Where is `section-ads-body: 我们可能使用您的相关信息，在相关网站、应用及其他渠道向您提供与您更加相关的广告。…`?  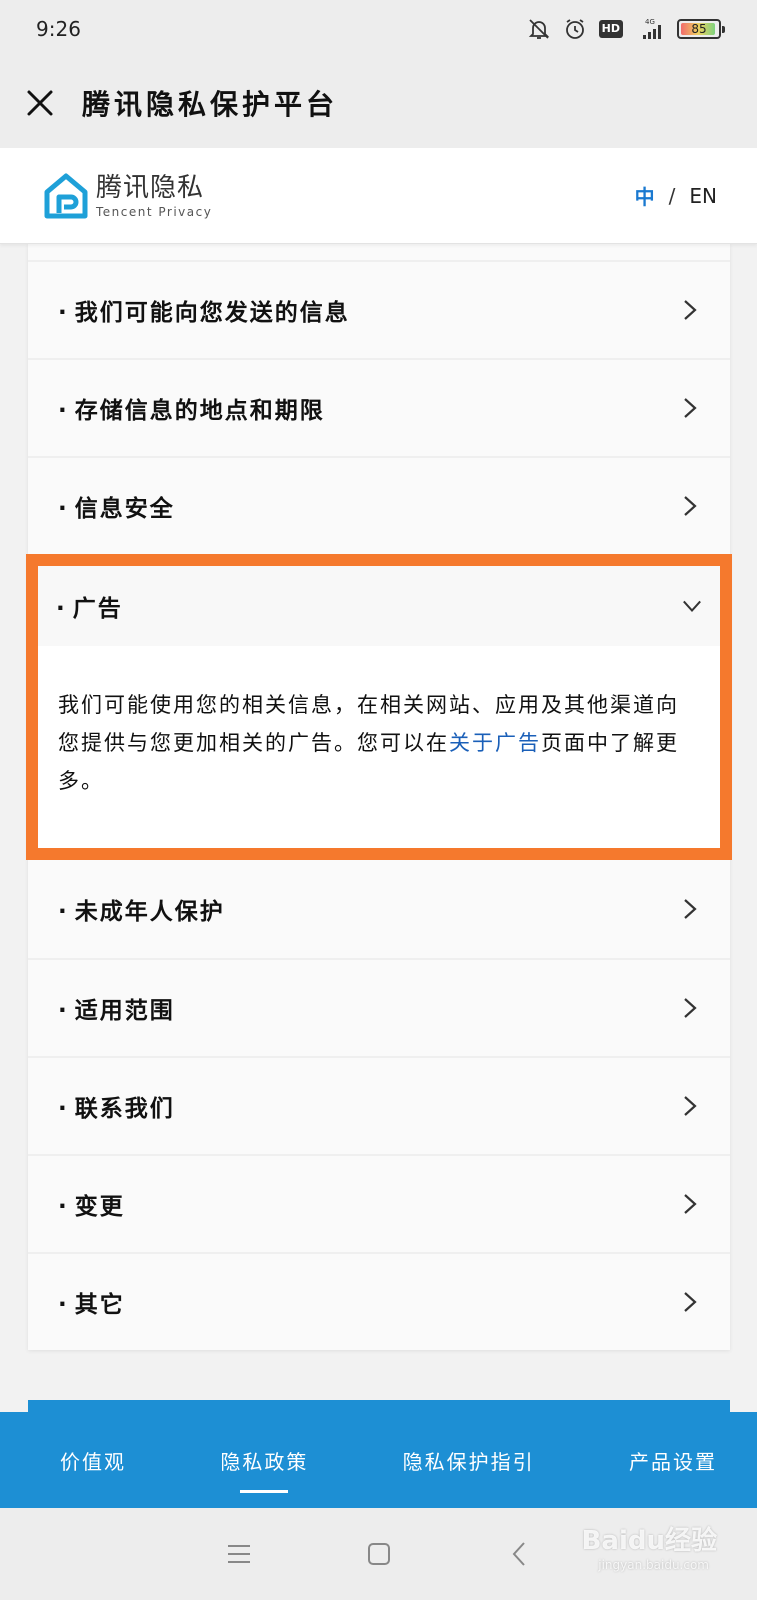
section-ads-body: 我们可能使用您的相关信息，在相关网站、应用及其他渠道向您提供与您更加相关的广告。… is located at coordinates (379, 723).